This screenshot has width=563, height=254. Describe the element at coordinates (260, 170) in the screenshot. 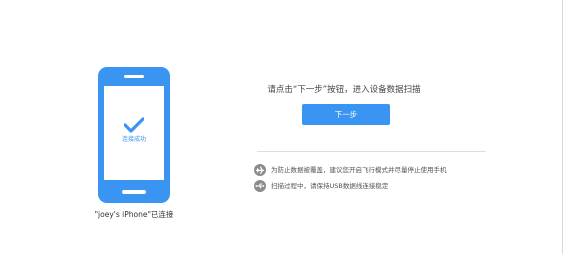

I see `airplane-icon` at that location.